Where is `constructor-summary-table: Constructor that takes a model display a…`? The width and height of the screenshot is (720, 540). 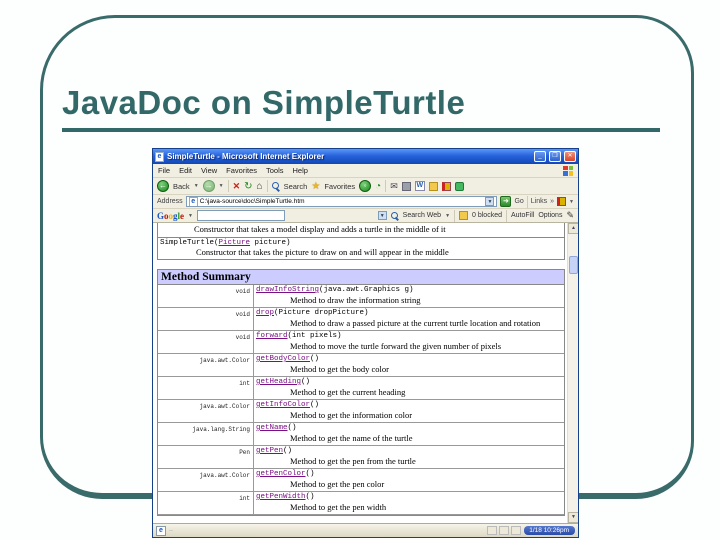 constructor-summary-table: Constructor that takes a model display a… is located at coordinates (361, 241).